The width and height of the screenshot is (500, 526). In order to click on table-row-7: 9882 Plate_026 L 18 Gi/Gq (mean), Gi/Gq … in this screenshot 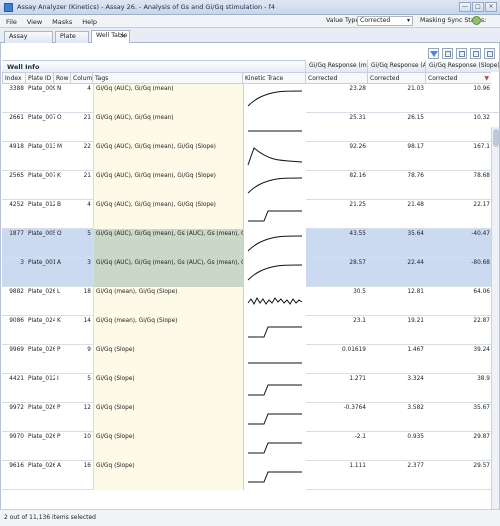, I will do `click(250, 301)`.